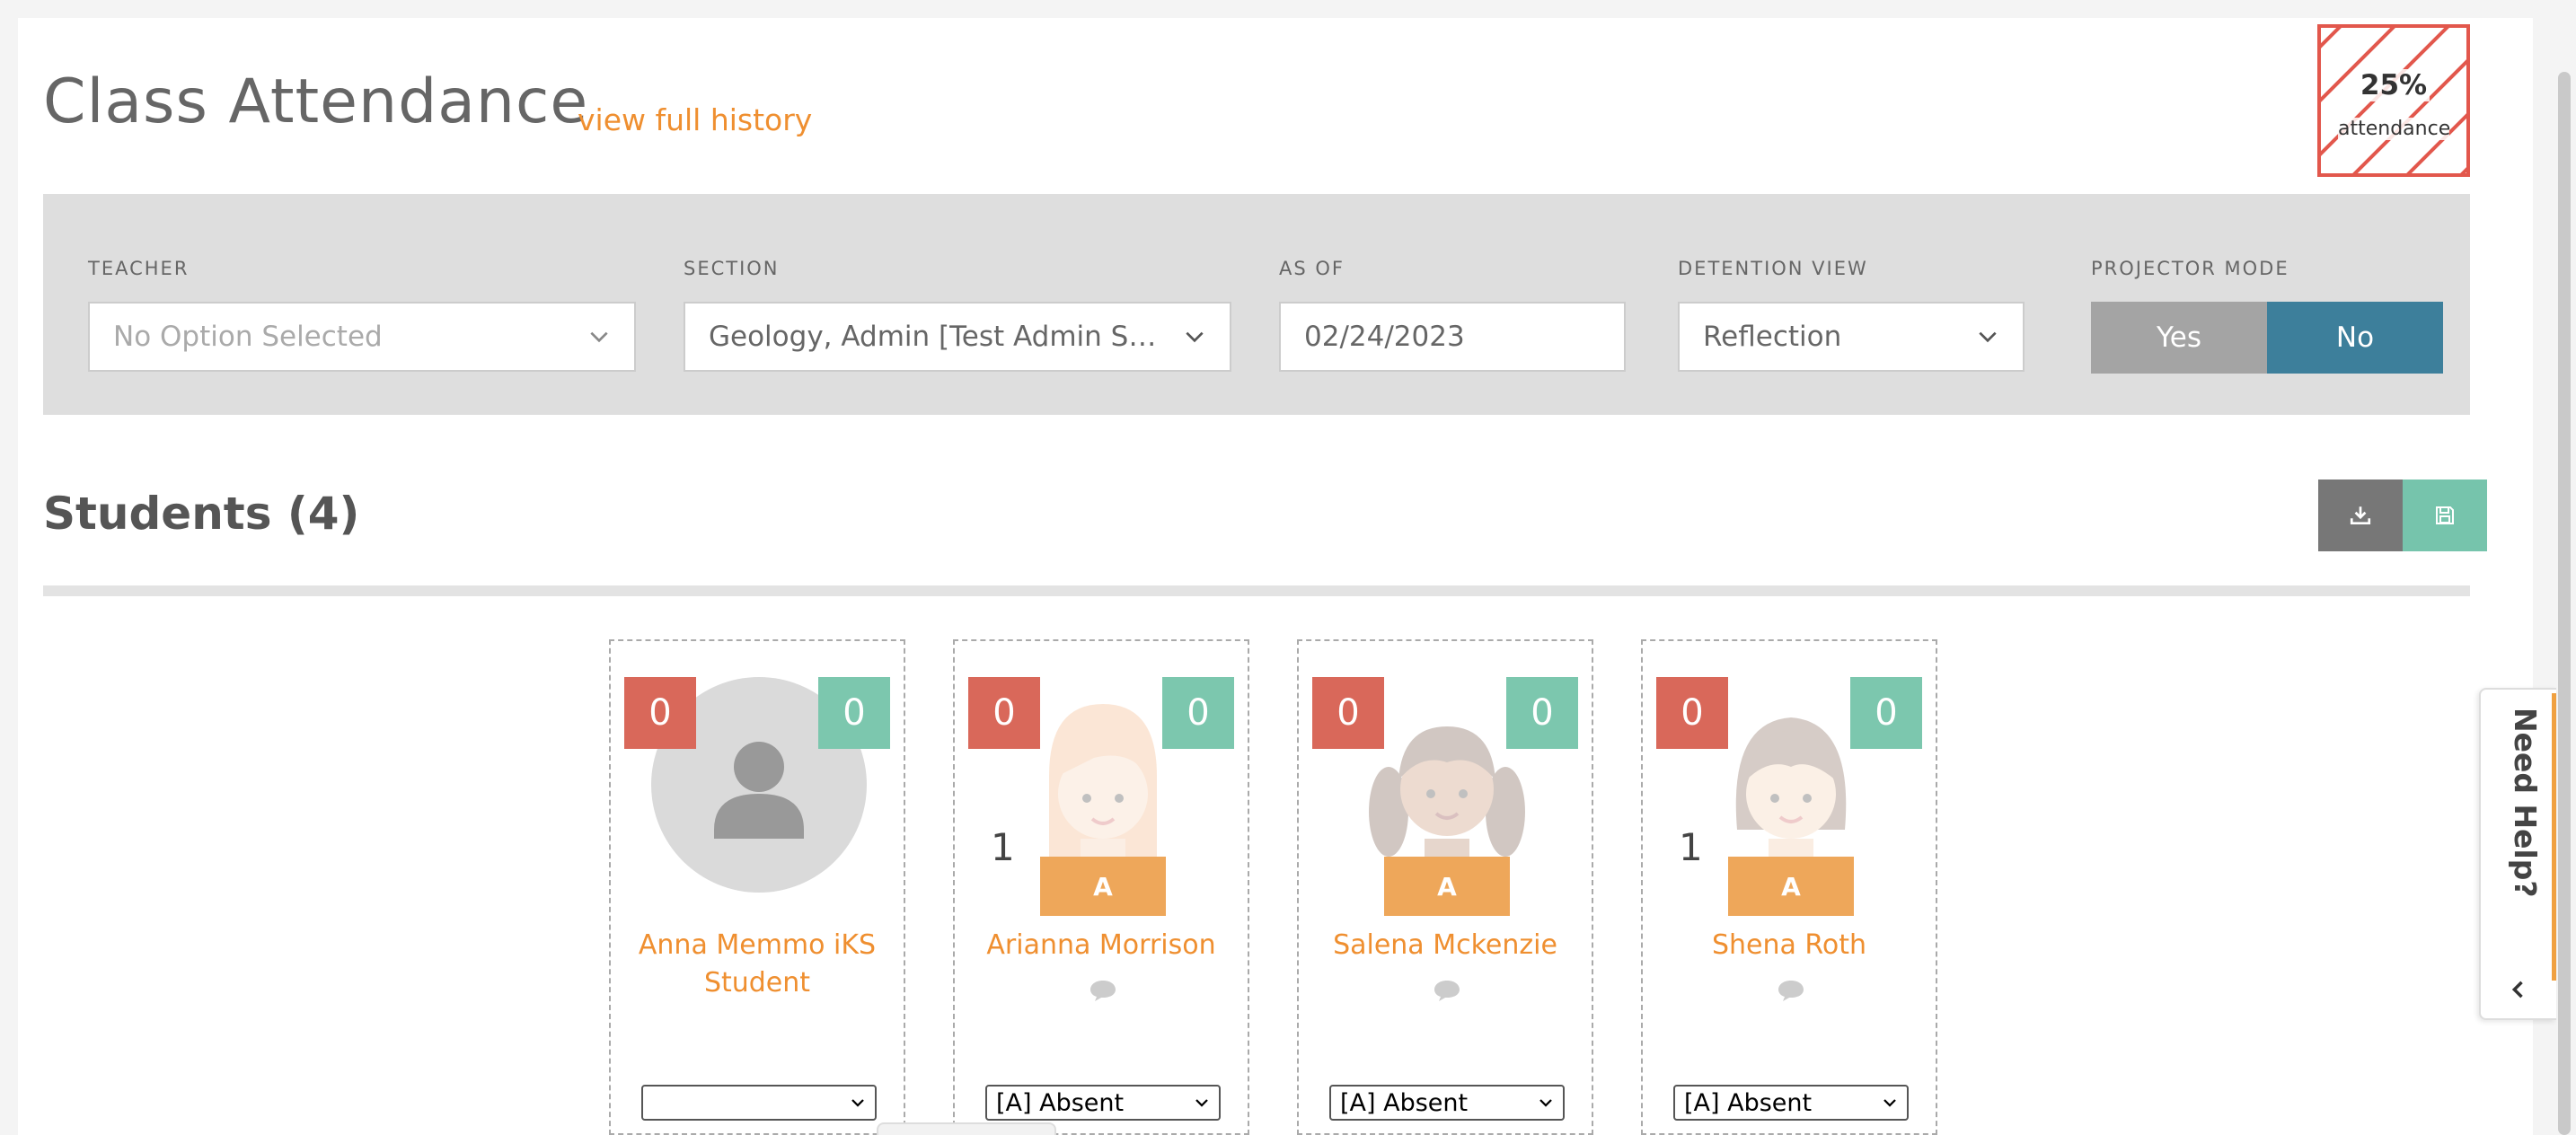 This screenshot has height=1135, width=2576. Describe the element at coordinates (2554, 837) in the screenshot. I see `help-accent-bar` at that location.